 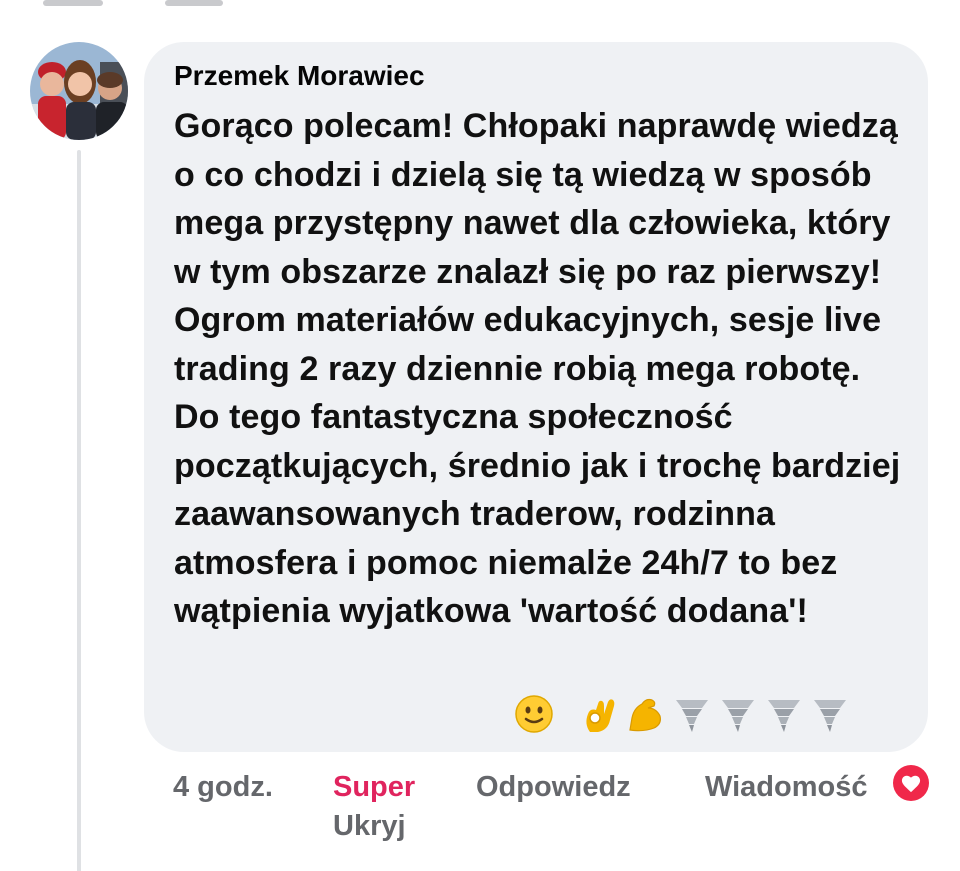 What do you see at coordinates (534, 714) in the screenshot?
I see `slightly-smiling-face-icon` at bounding box center [534, 714].